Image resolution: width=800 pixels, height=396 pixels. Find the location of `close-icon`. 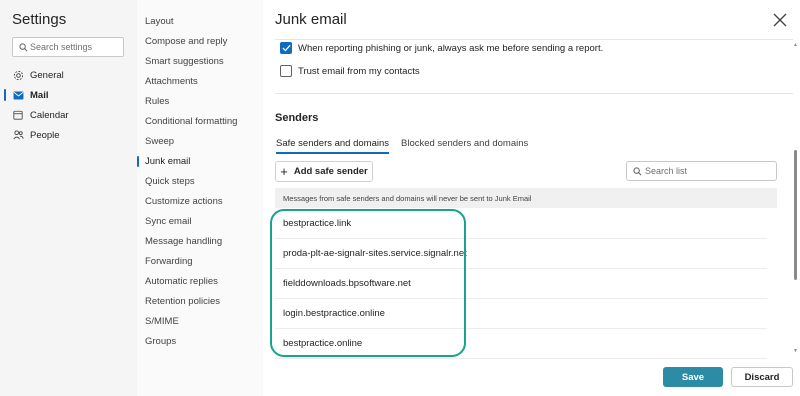

close-icon is located at coordinates (780, 20).